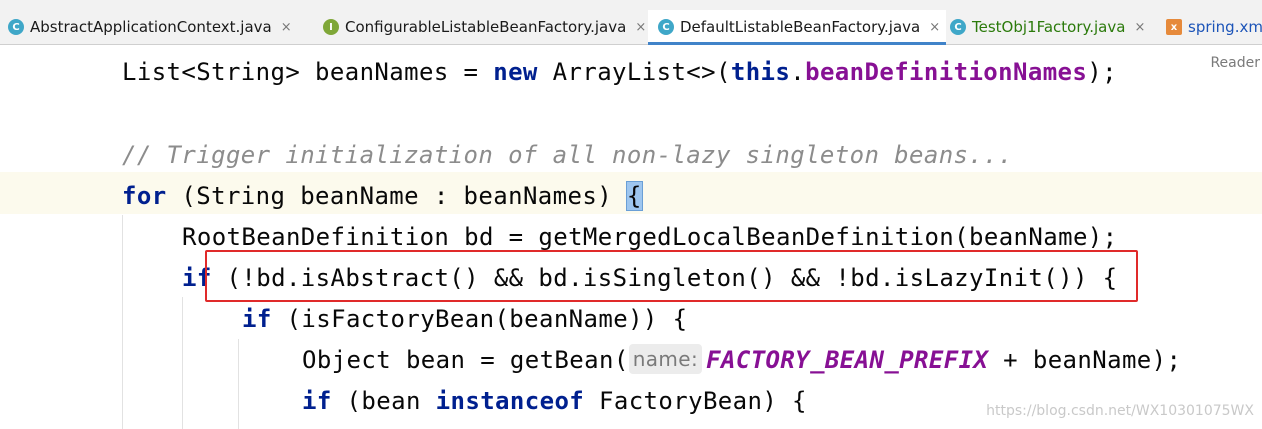  Describe the element at coordinates (671, 276) in the screenshot. I see `highlight-annotation-box` at that location.